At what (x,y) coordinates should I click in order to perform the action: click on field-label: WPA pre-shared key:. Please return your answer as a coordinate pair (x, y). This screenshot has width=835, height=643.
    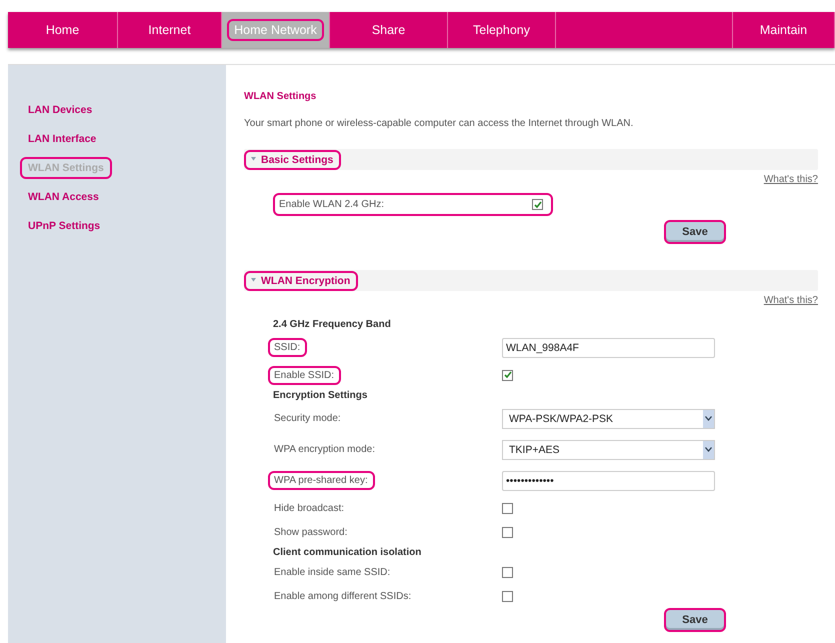
    Looking at the image, I should click on (321, 480).